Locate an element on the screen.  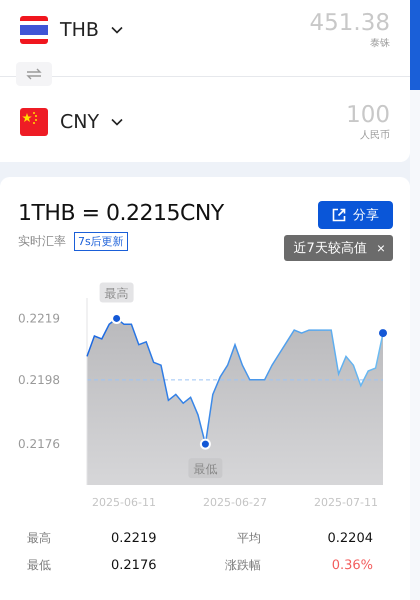
share-icon is located at coordinates (339, 215).